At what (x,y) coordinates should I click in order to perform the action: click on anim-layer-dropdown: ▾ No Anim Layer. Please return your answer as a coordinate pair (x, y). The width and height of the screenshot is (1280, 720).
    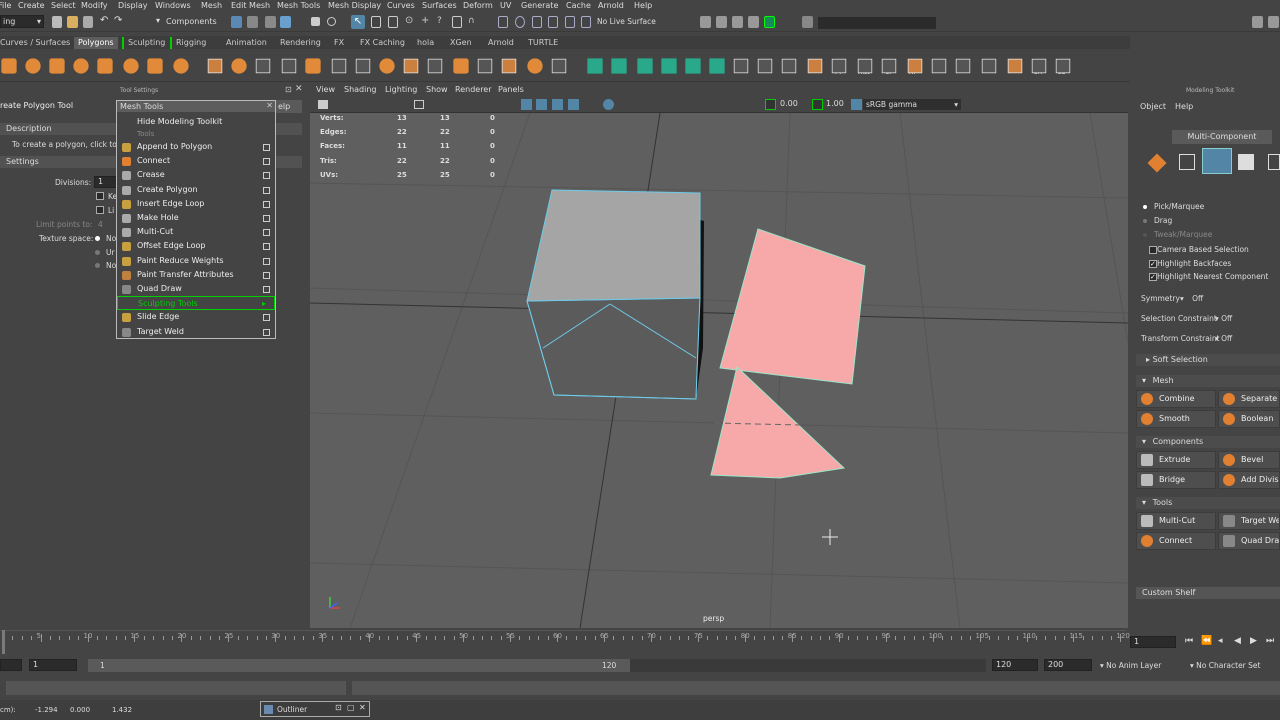
    Looking at the image, I should click on (1144, 665).